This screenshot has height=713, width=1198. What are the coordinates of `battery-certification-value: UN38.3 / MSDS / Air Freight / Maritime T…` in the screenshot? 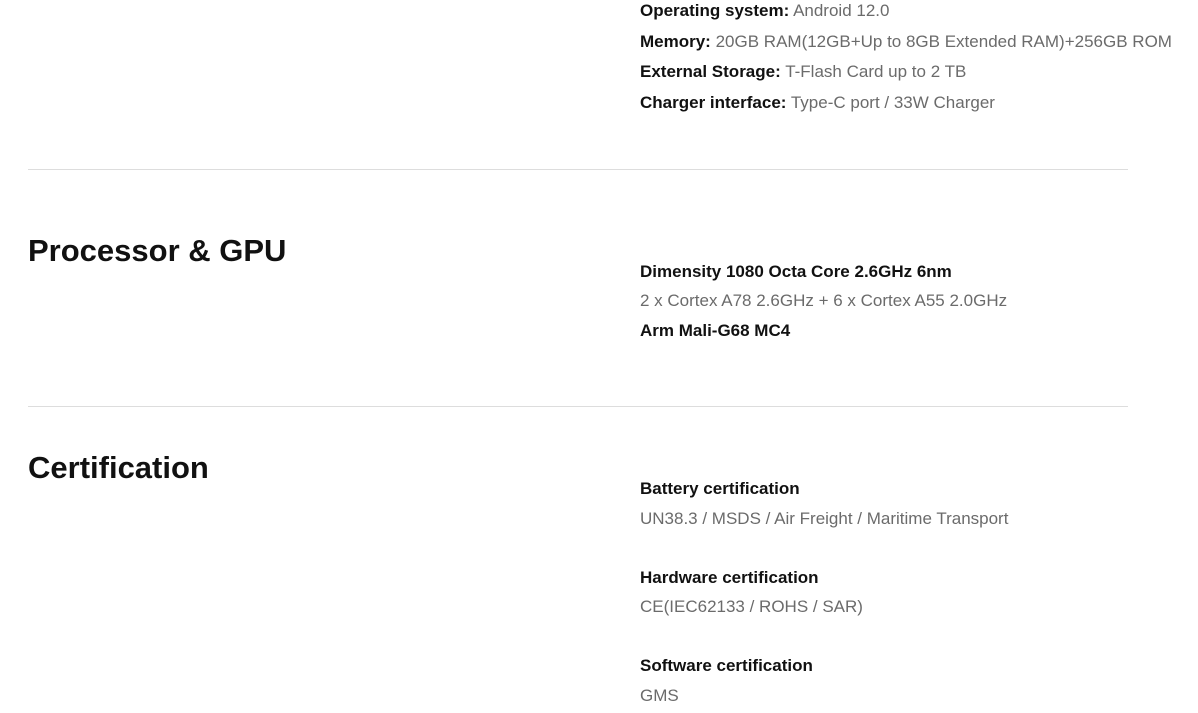 It's located at (824, 518).